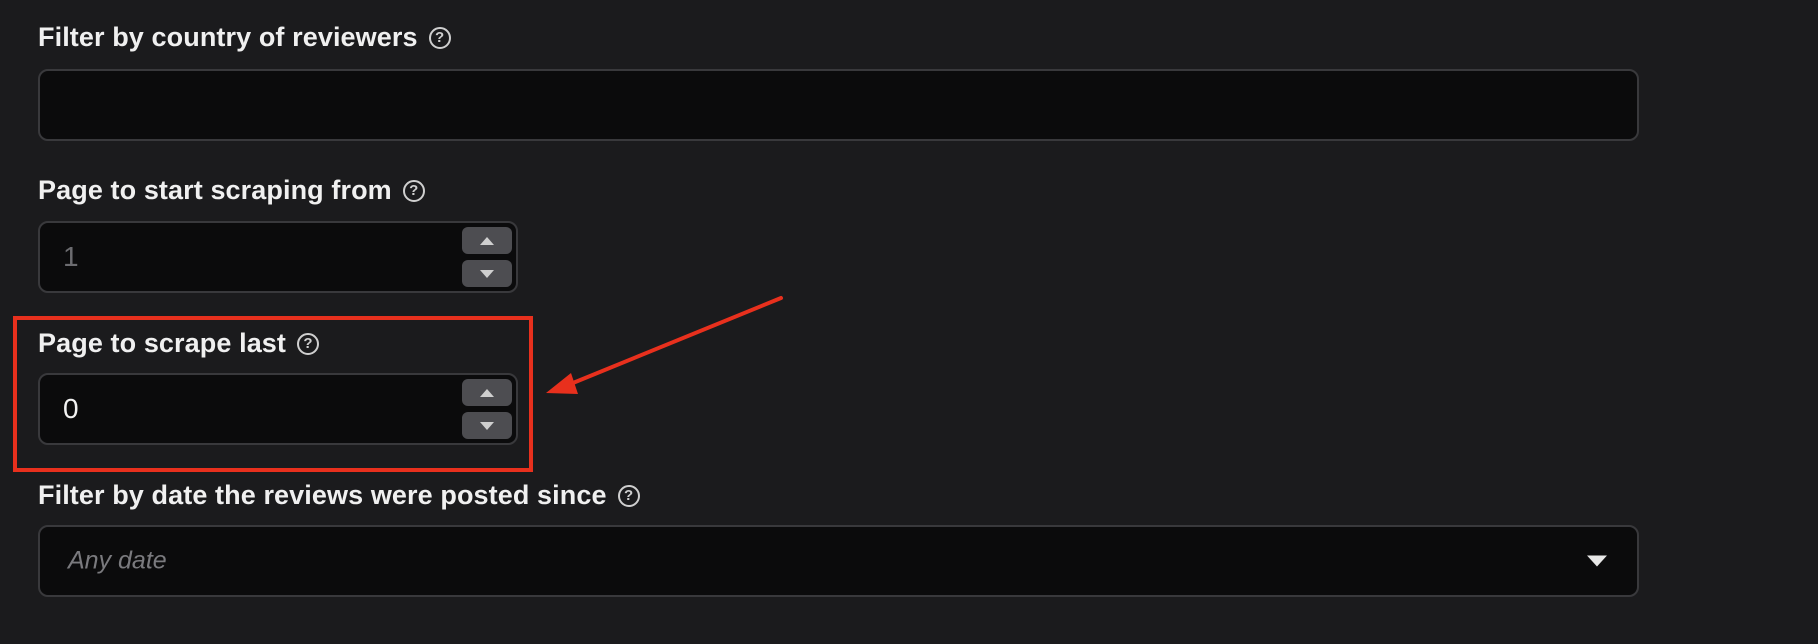  I want to click on annotation-arrow-shaft, so click(674, 341).